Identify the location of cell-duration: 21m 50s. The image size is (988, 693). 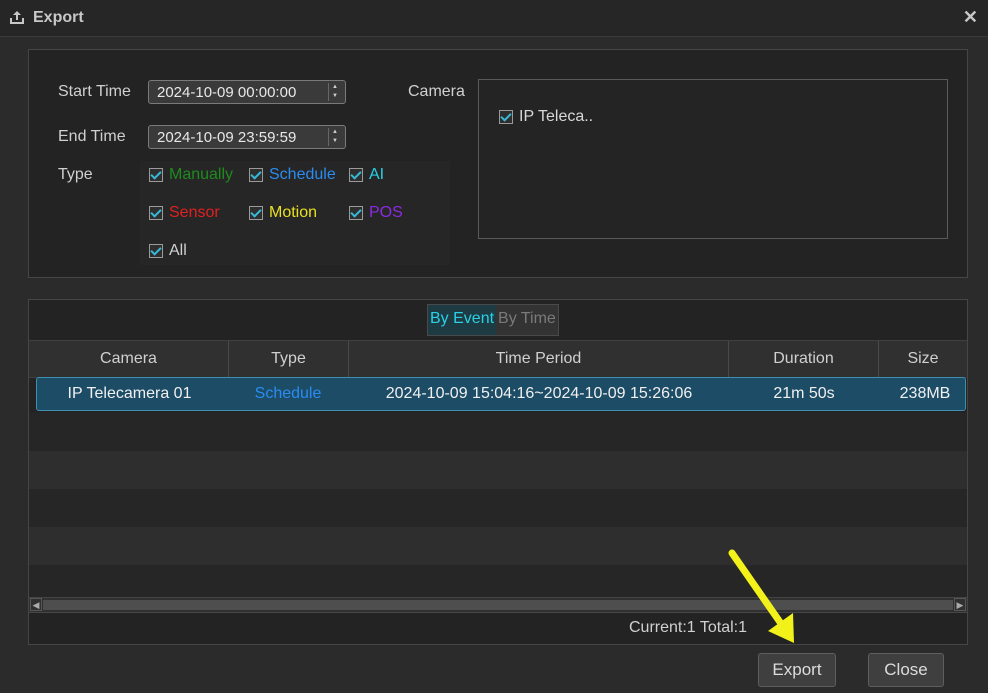
(804, 393).